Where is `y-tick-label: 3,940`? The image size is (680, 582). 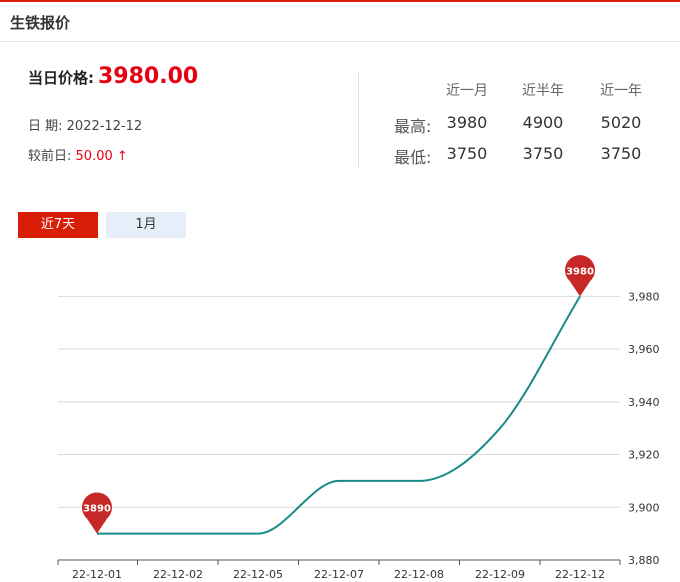 y-tick-label: 3,940 is located at coordinates (644, 402).